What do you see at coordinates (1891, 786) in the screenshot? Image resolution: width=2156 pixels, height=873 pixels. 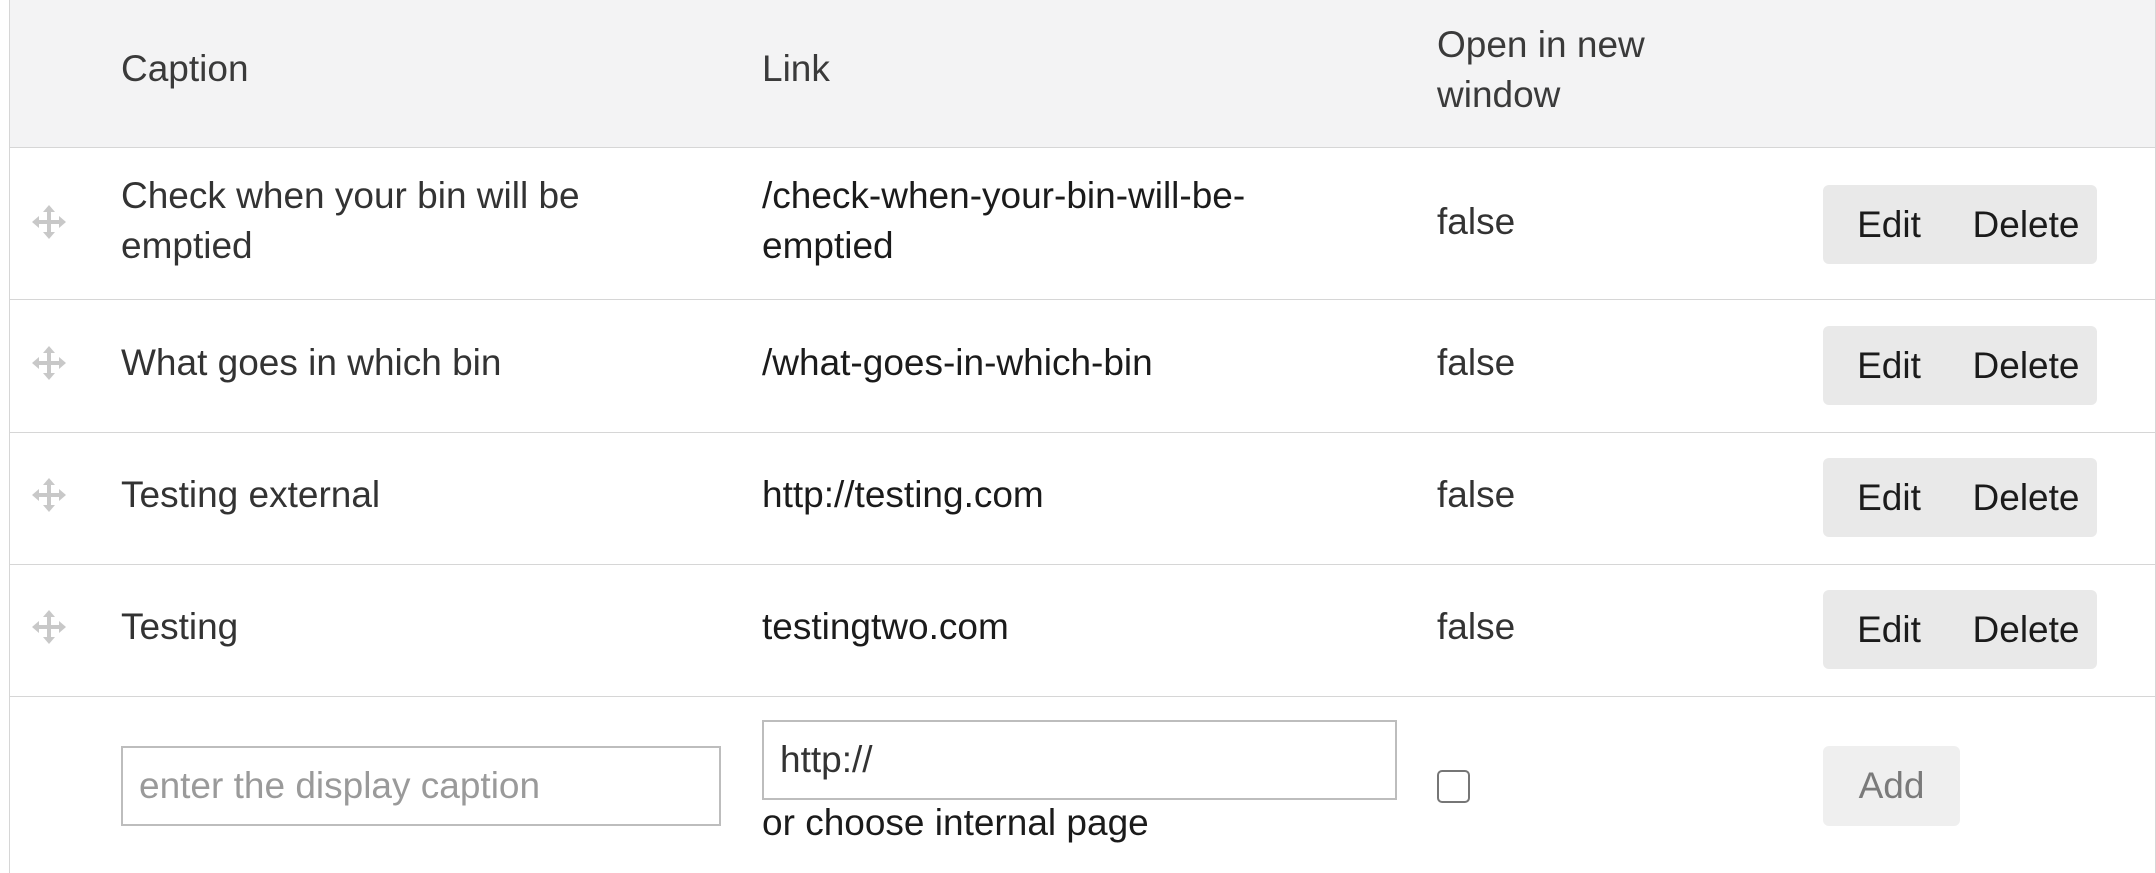 I see `add-button: Add` at bounding box center [1891, 786].